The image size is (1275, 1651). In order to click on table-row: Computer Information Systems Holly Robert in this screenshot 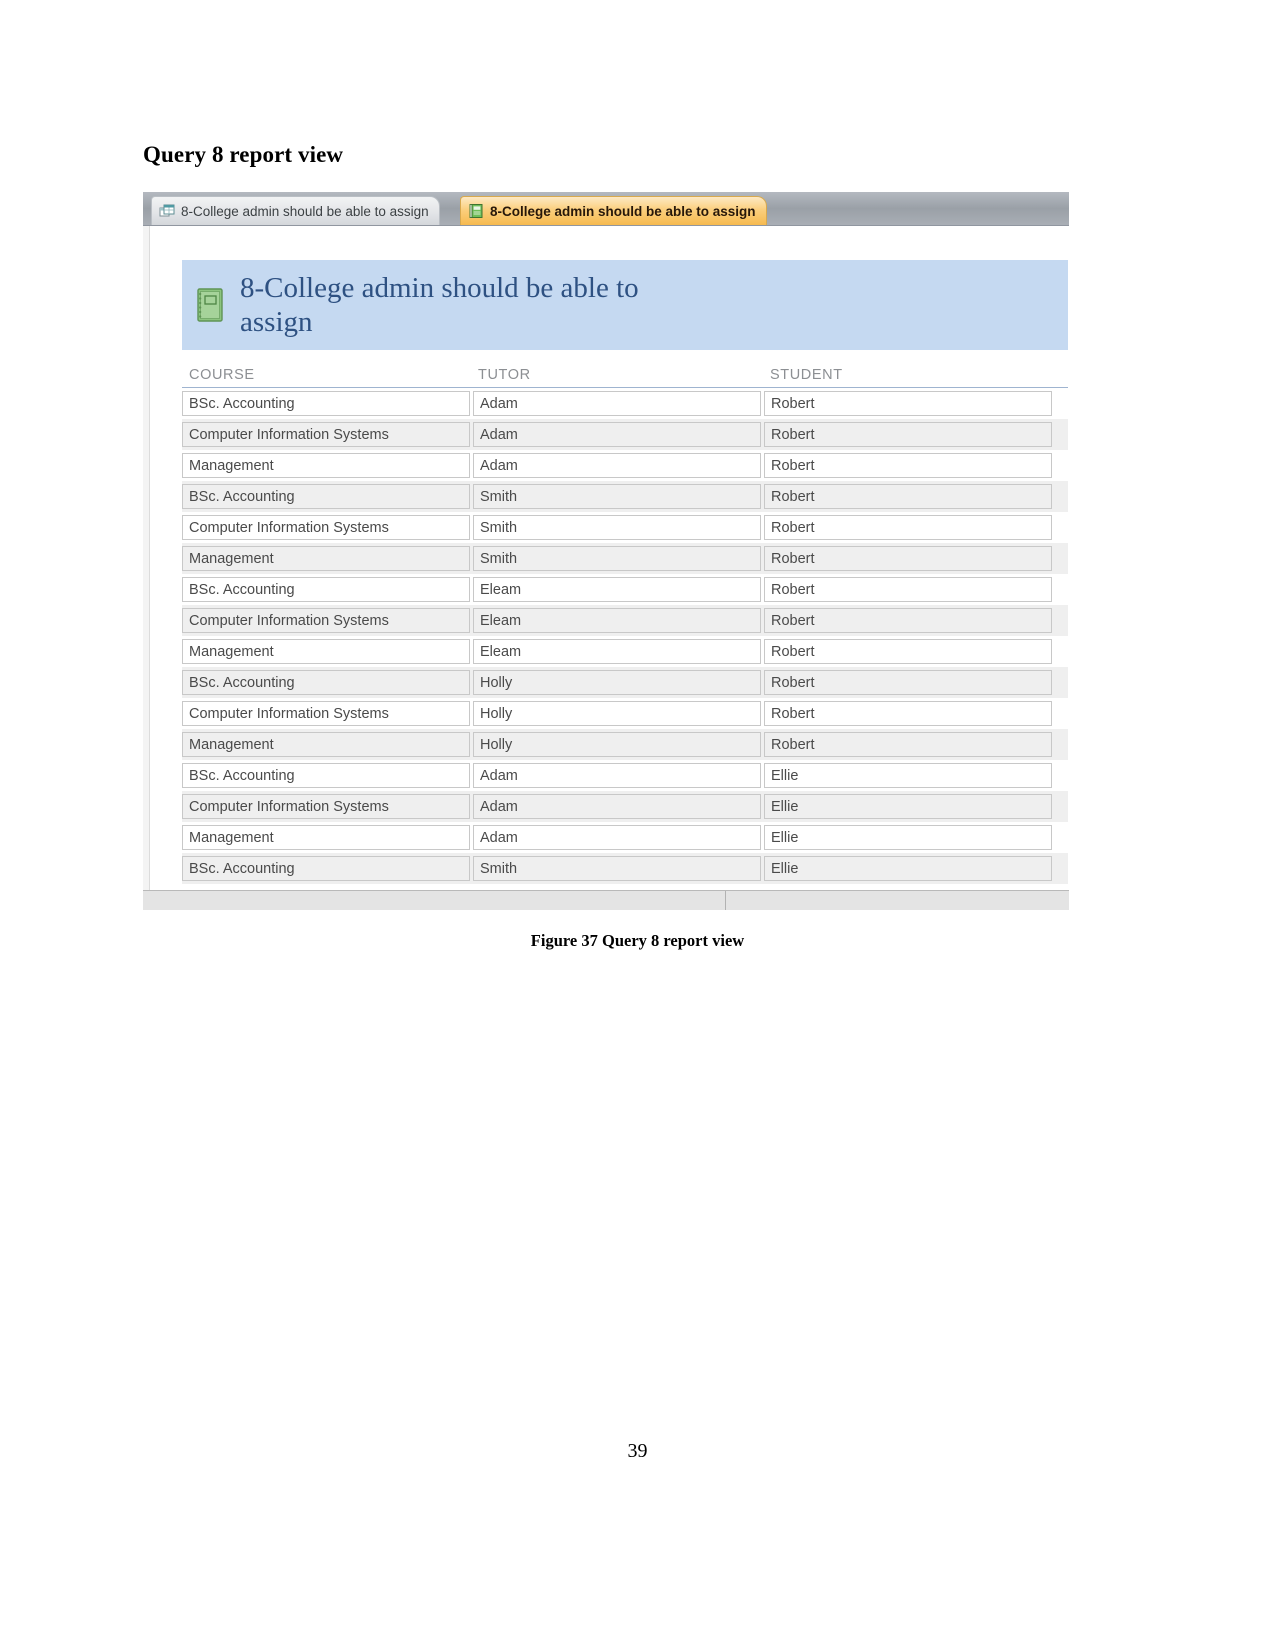, I will do `click(625, 713)`.